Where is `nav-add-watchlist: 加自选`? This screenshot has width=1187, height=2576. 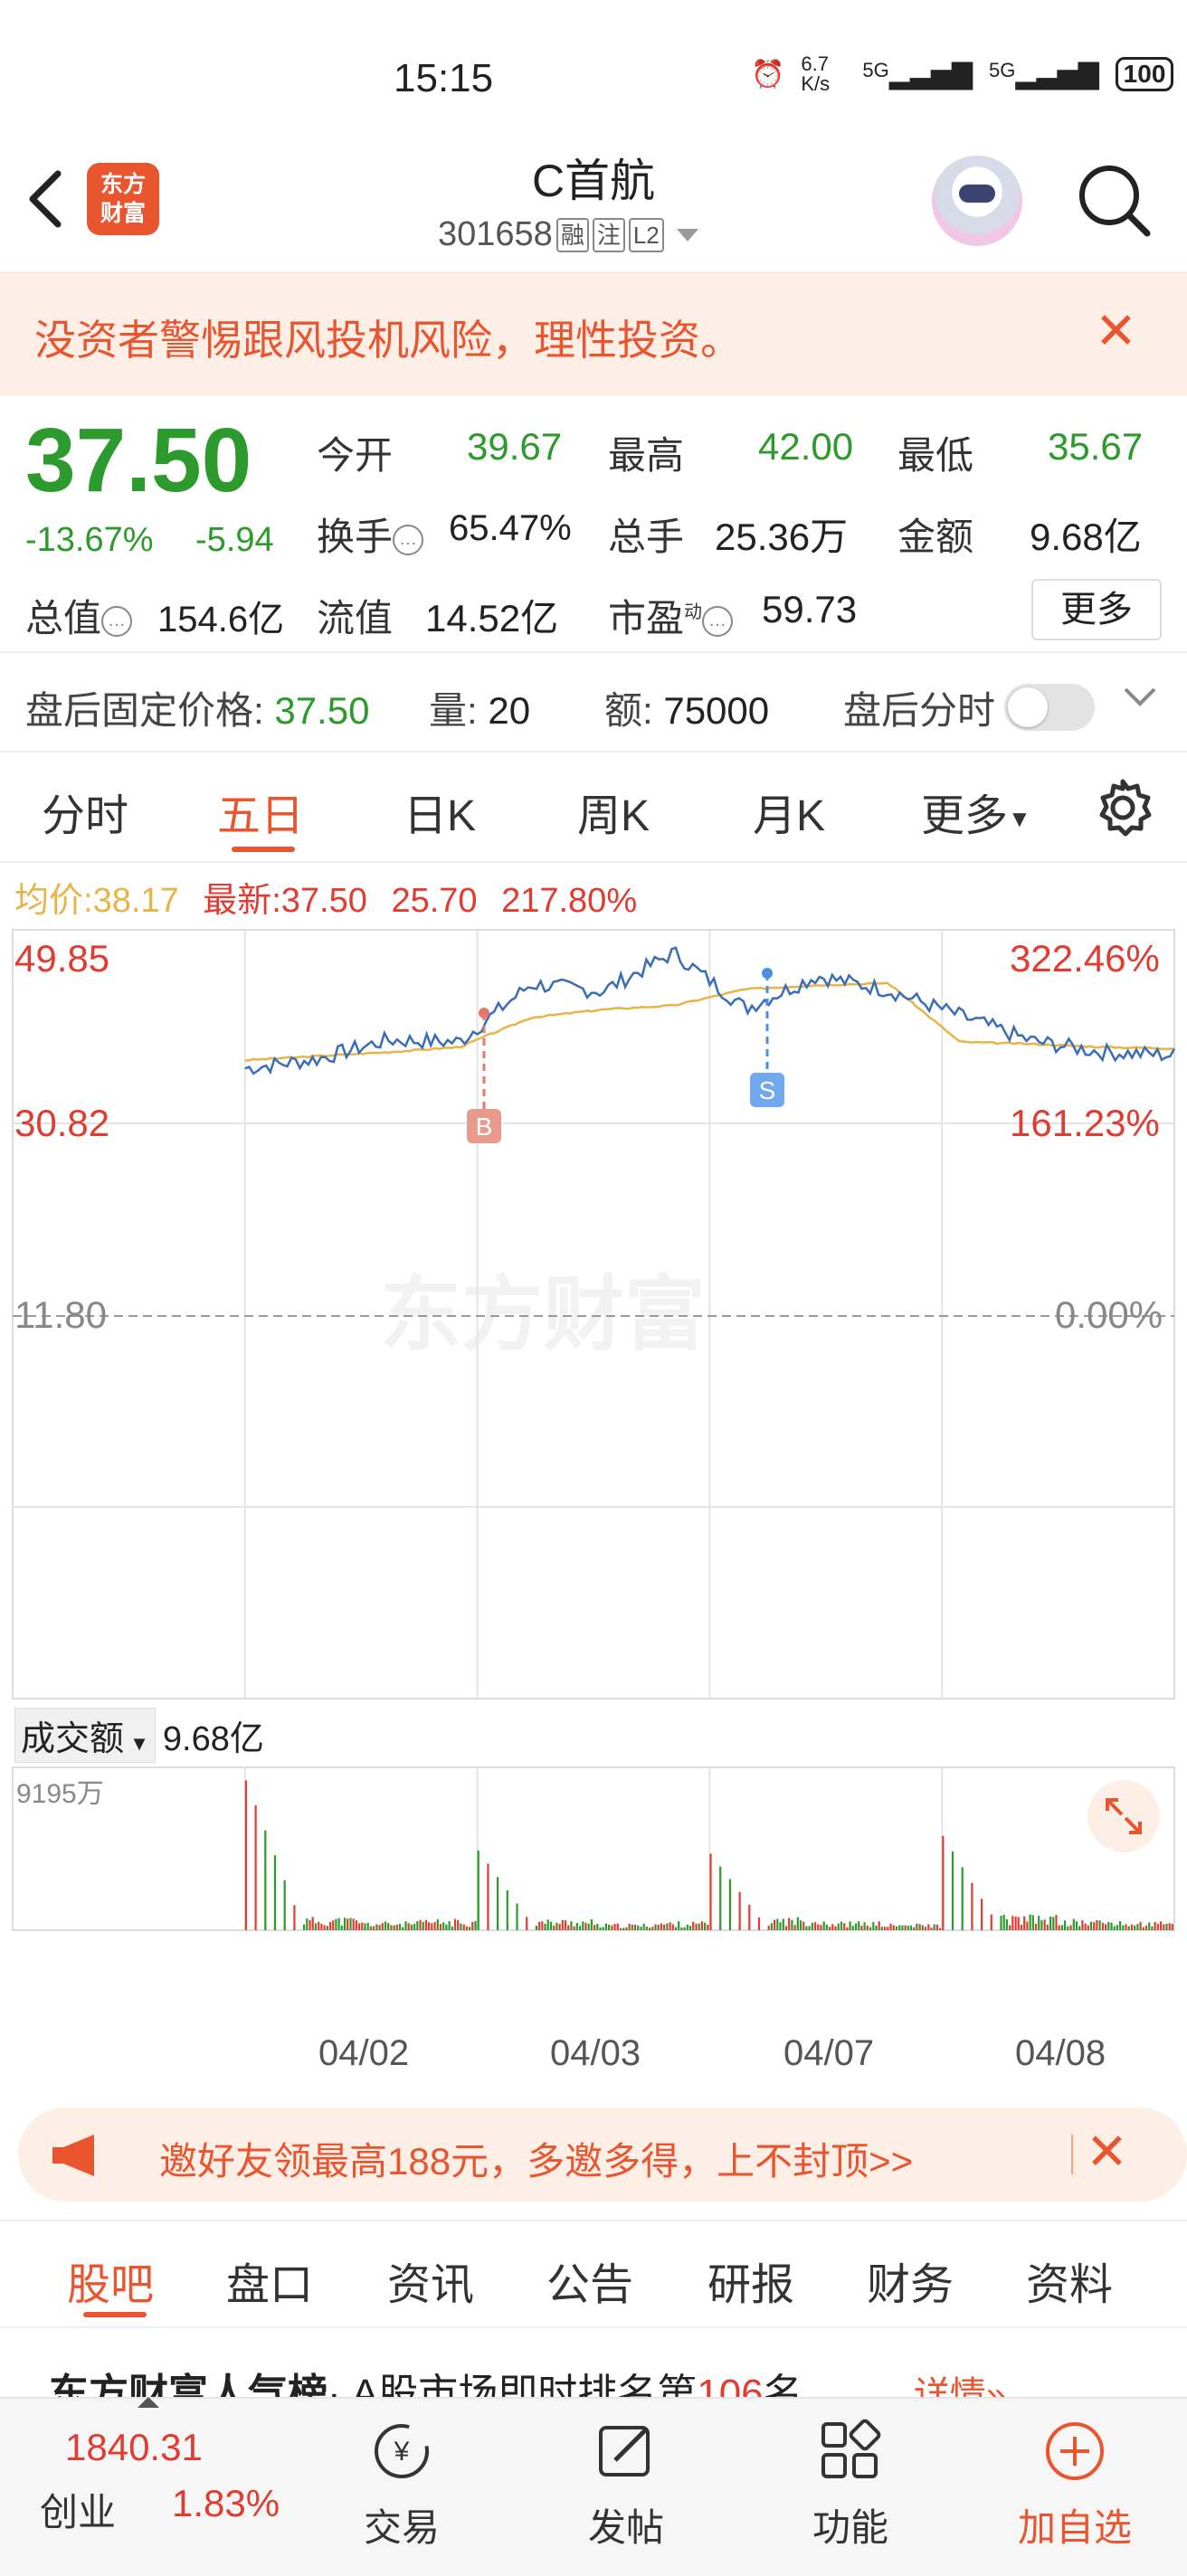 nav-add-watchlist: 加自选 is located at coordinates (1074, 2484).